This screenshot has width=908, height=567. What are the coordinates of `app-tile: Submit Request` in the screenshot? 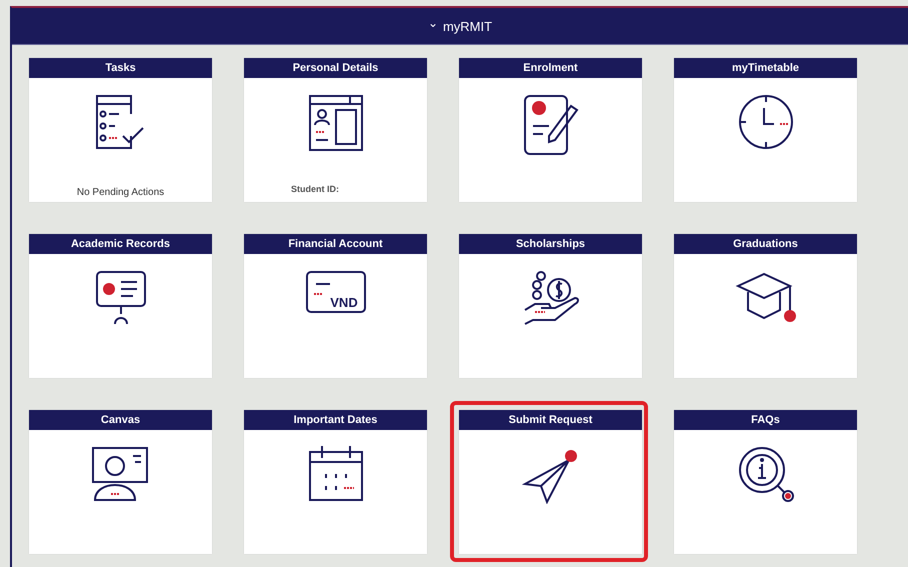 It's located at (550, 482).